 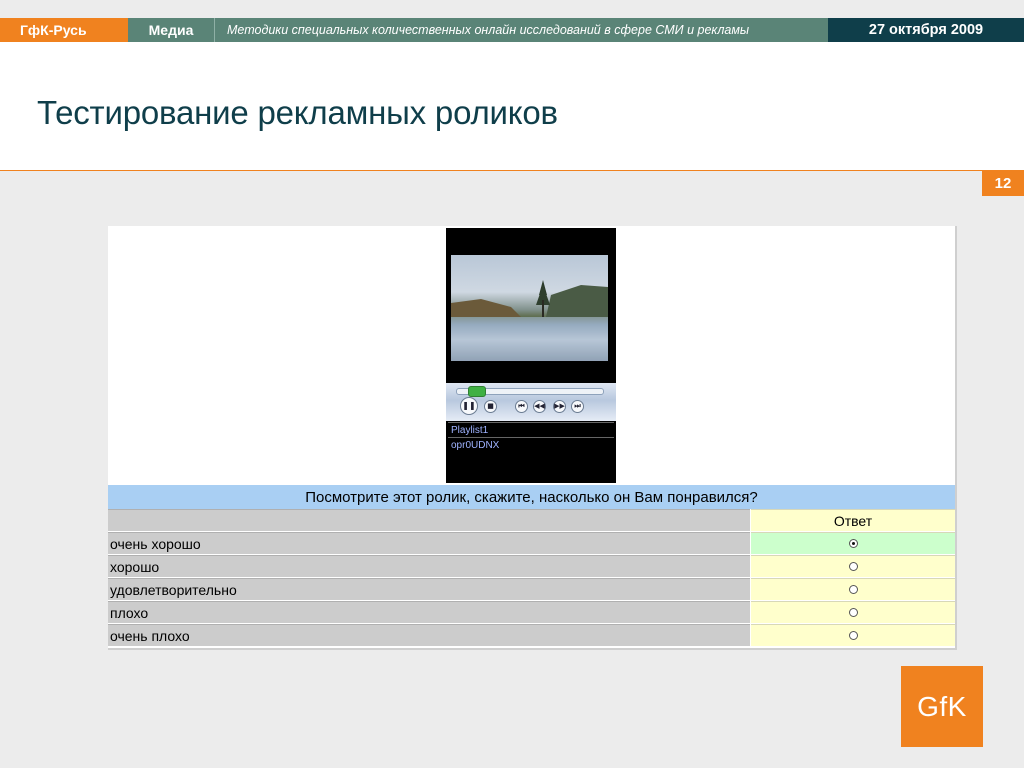 I want to click on option-row: хорошо, so click(x=531, y=566).